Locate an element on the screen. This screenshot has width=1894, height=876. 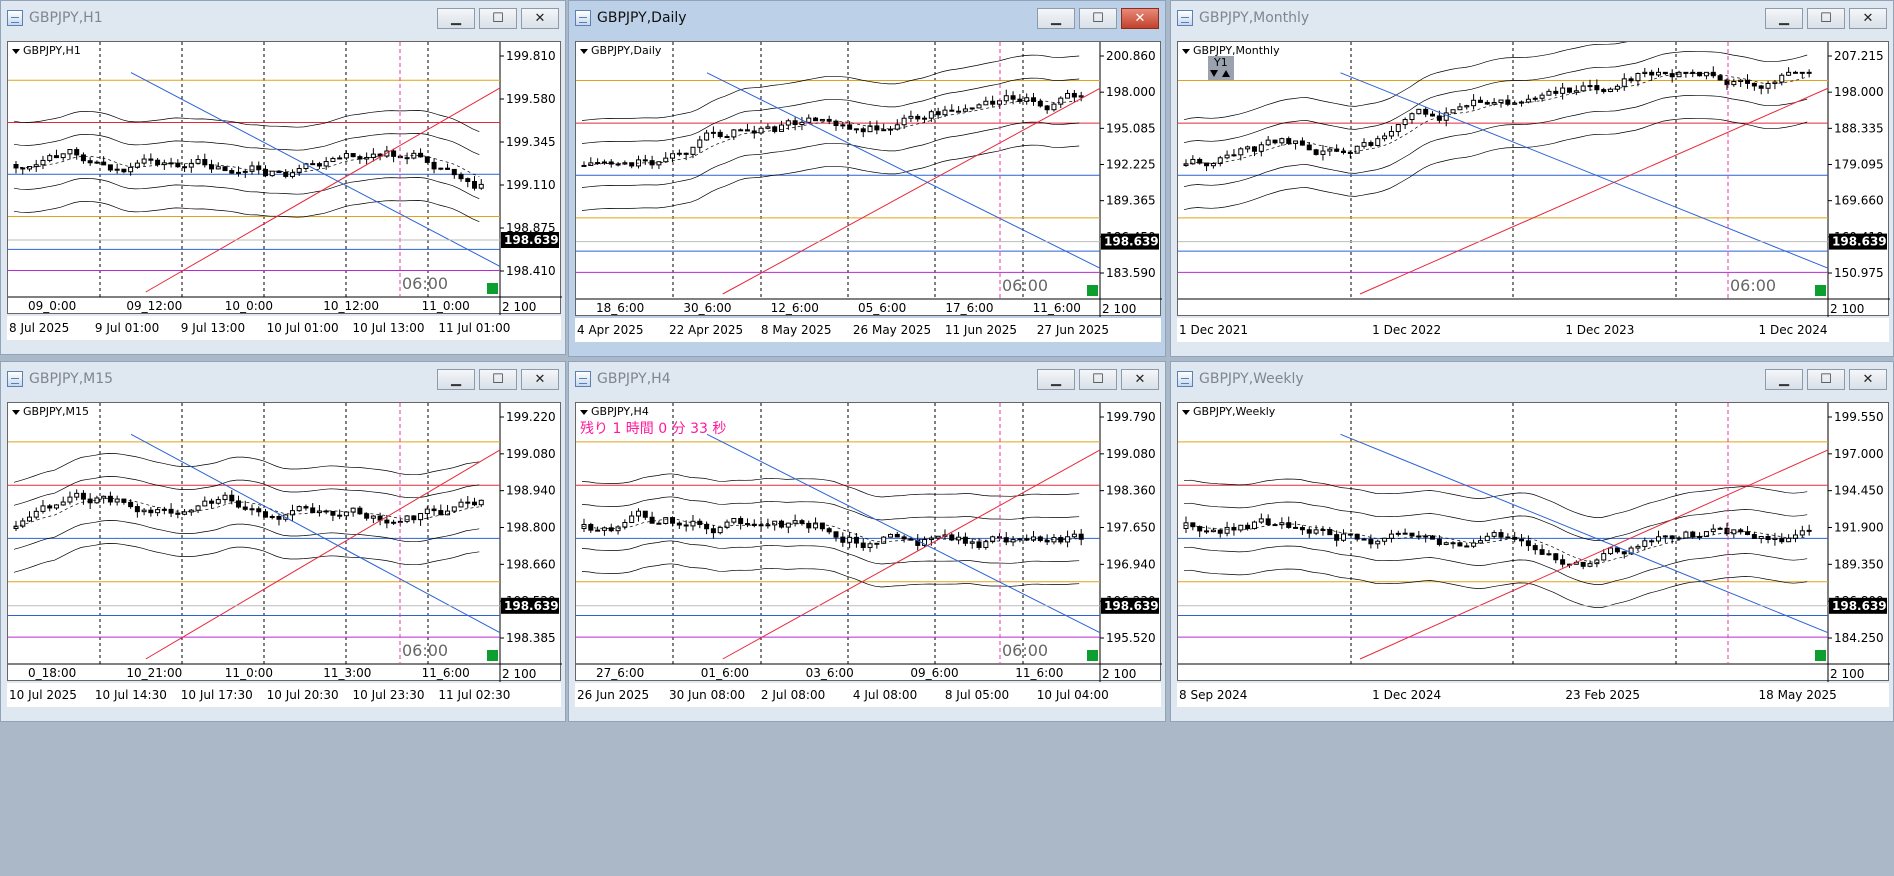
trend-line-red is located at coordinates (911, 554).